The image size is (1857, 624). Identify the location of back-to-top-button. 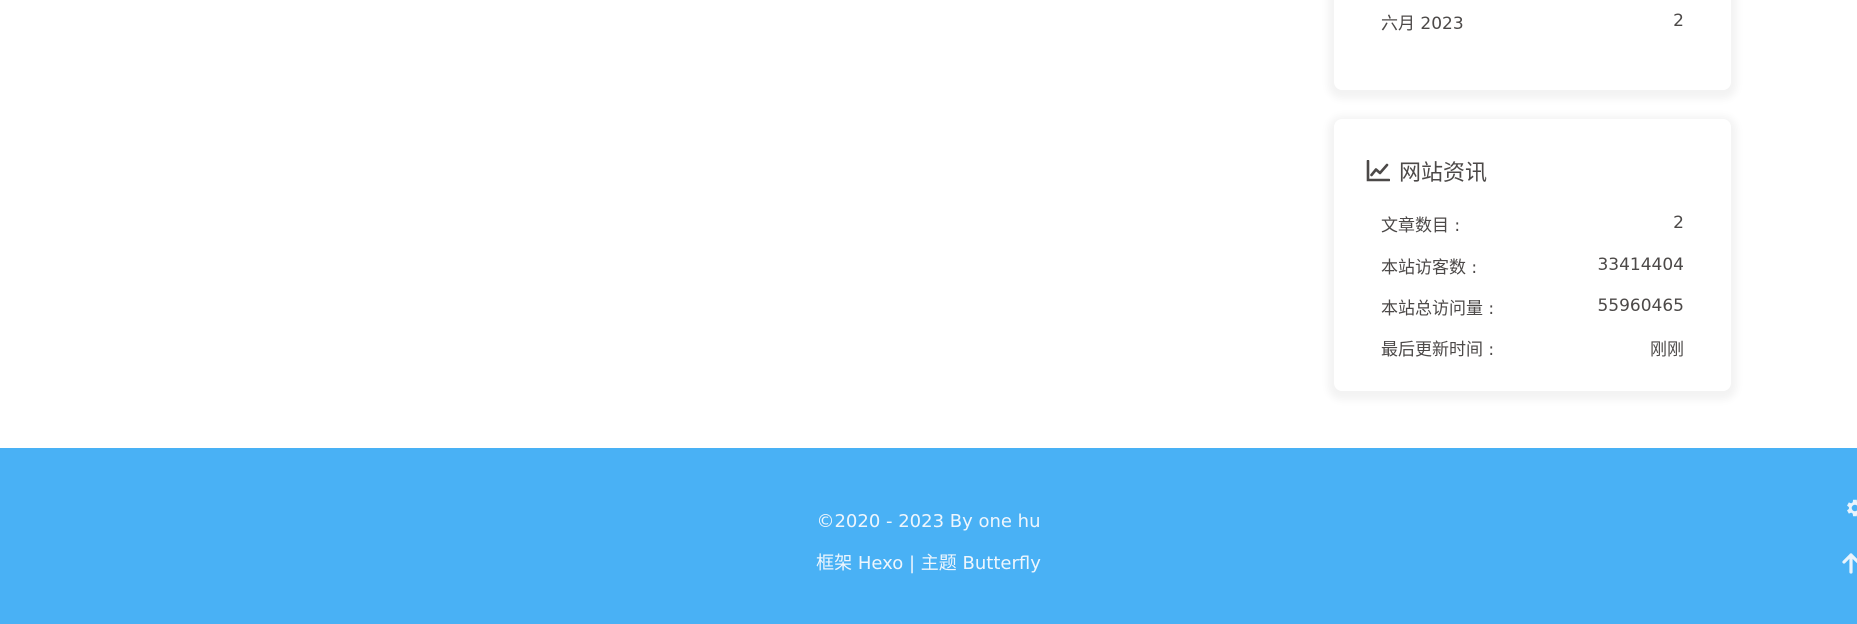
(1842, 563).